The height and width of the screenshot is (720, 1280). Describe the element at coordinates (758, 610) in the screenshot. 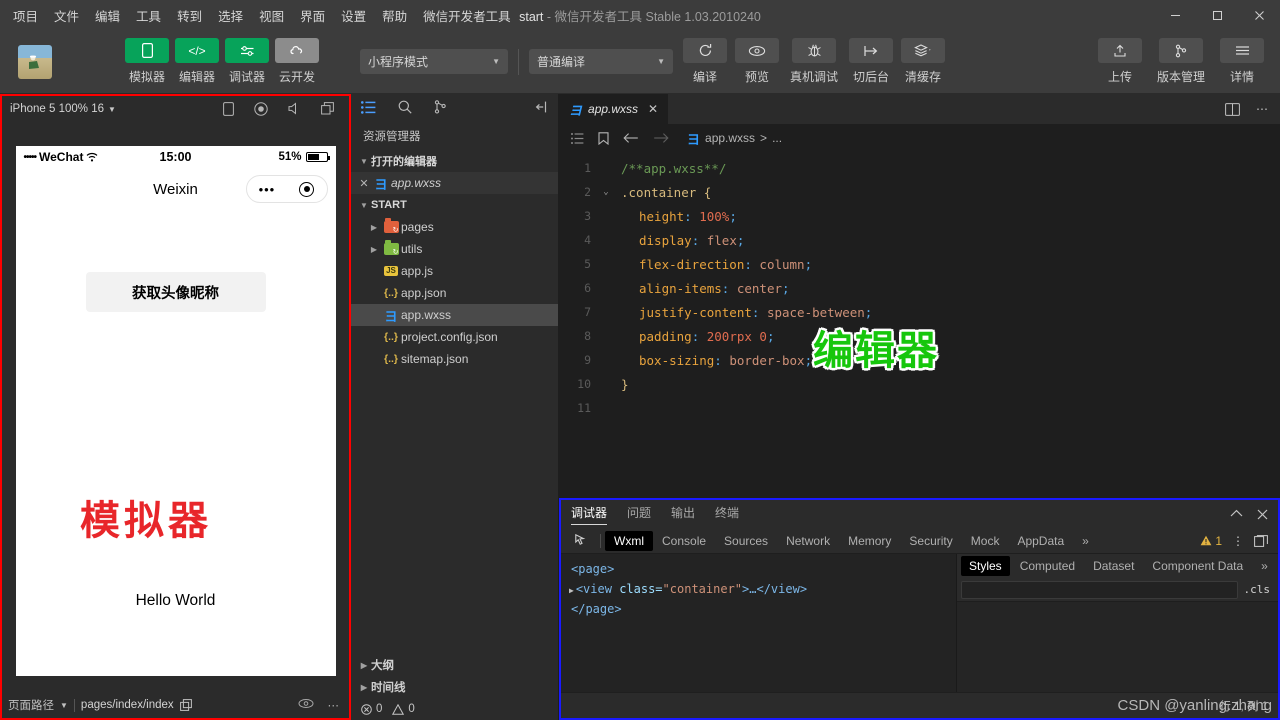

I see `wxml-node: </page>` at that location.